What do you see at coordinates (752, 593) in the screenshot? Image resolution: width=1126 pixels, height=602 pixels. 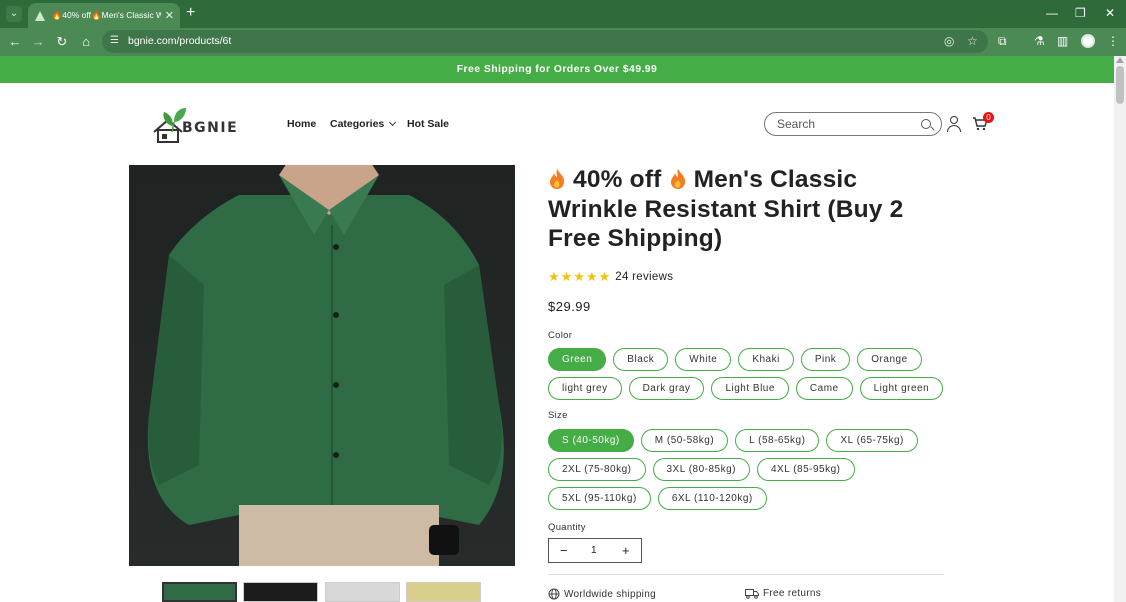 I see `truck-icon` at bounding box center [752, 593].